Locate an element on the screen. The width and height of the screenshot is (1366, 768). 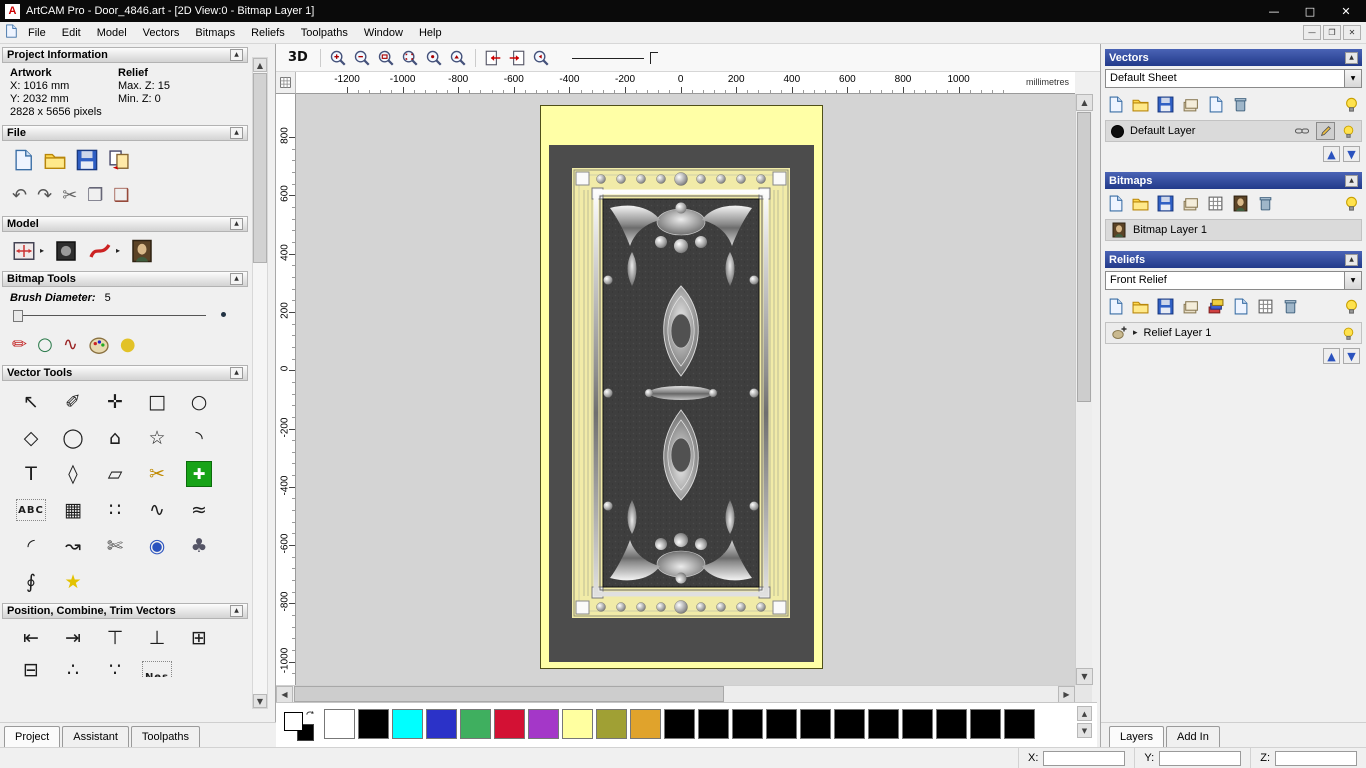
save-vector-layer-icon is located at coordinates (1165, 104).